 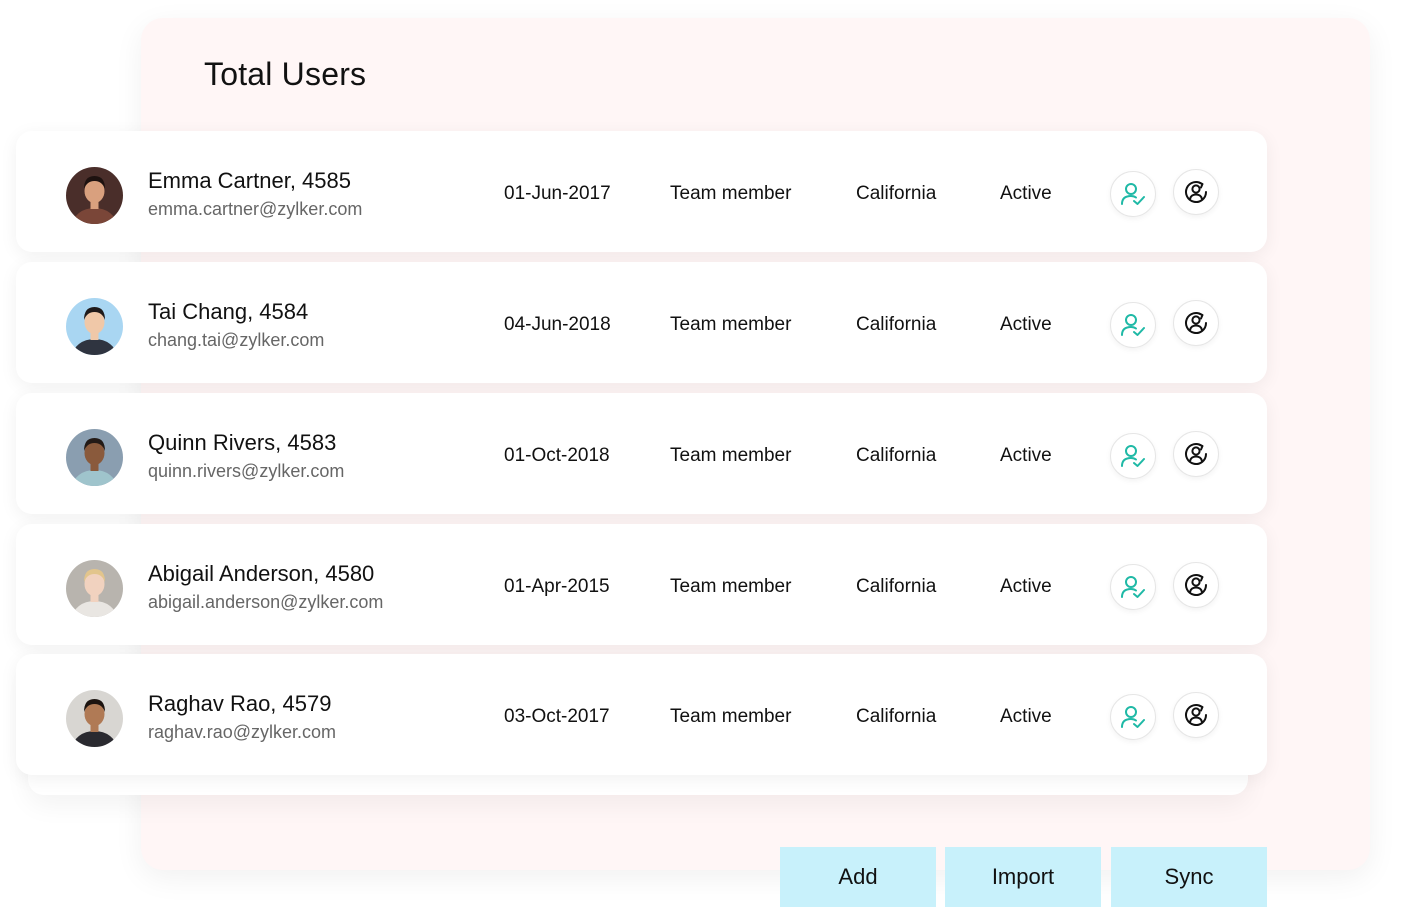 What do you see at coordinates (557, 586) in the screenshot?
I see `join-date: 01-Apr-2015` at bounding box center [557, 586].